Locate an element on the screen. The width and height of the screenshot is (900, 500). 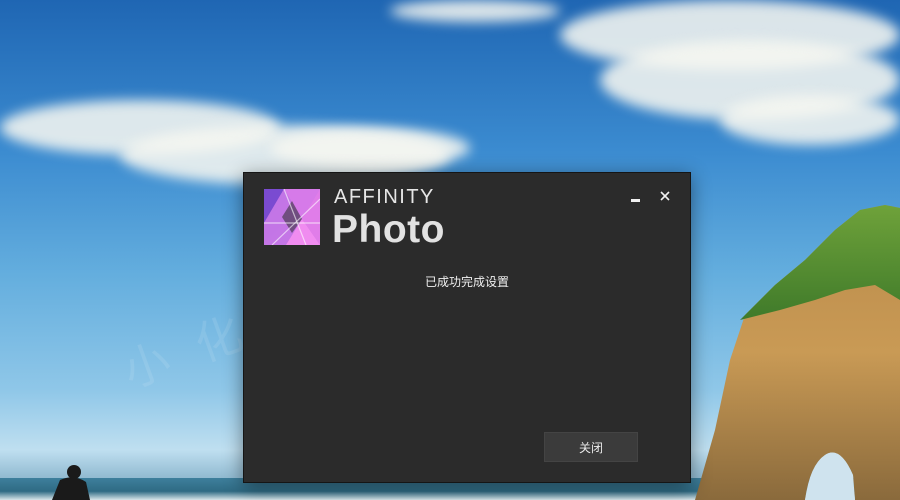
minimize-icon is located at coordinates (635, 200).